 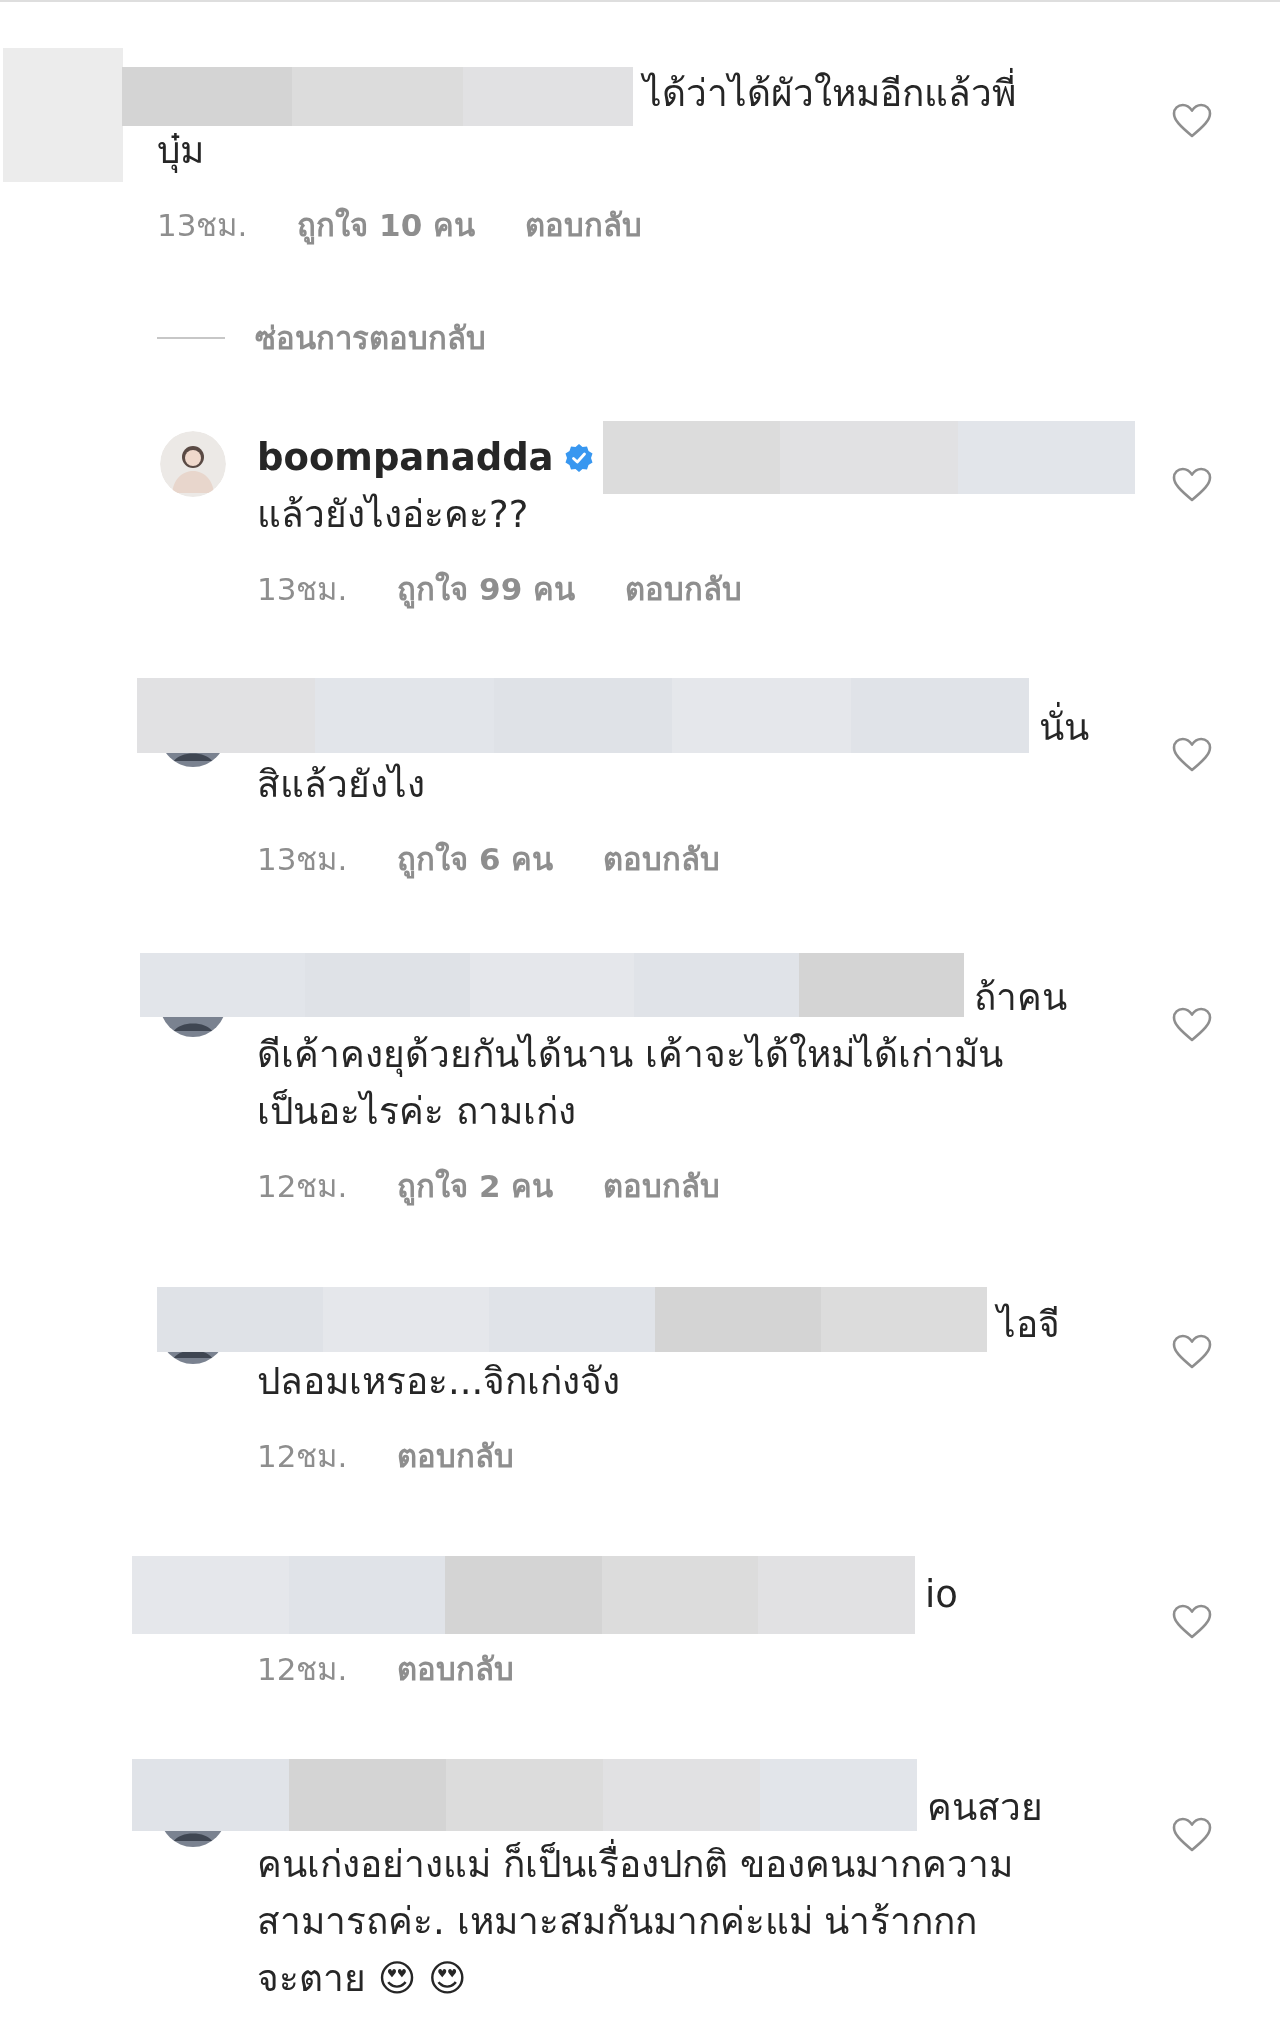 What do you see at coordinates (475, 1186) in the screenshot?
I see `likes-count: ถูกใจ 2 คน` at bounding box center [475, 1186].